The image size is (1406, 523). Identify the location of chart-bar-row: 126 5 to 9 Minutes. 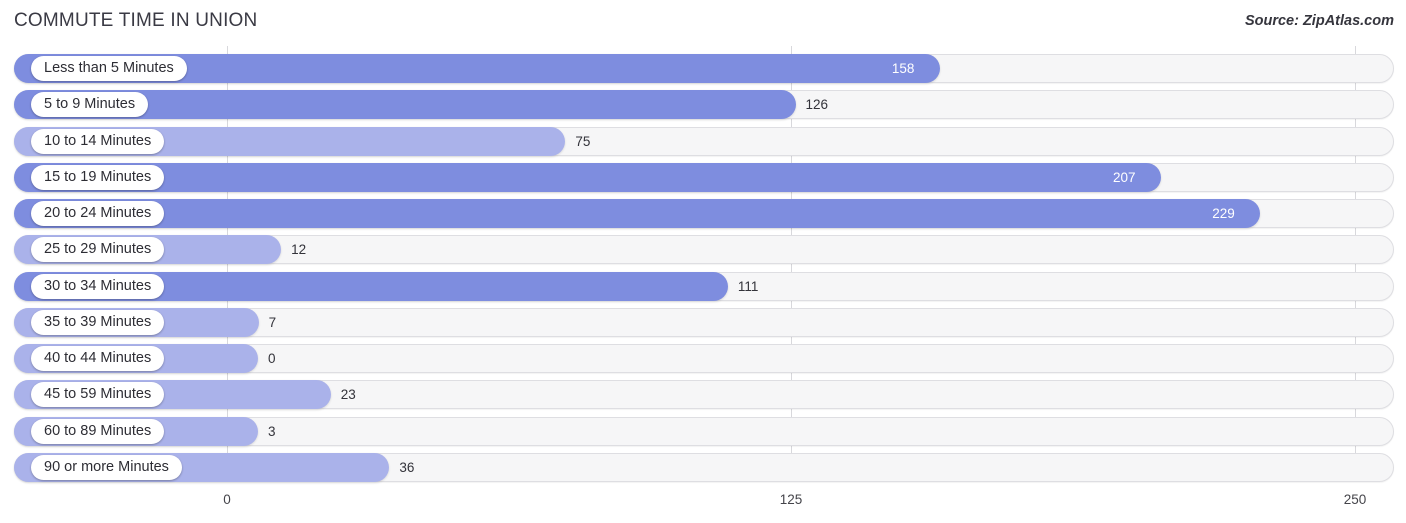
(704, 105).